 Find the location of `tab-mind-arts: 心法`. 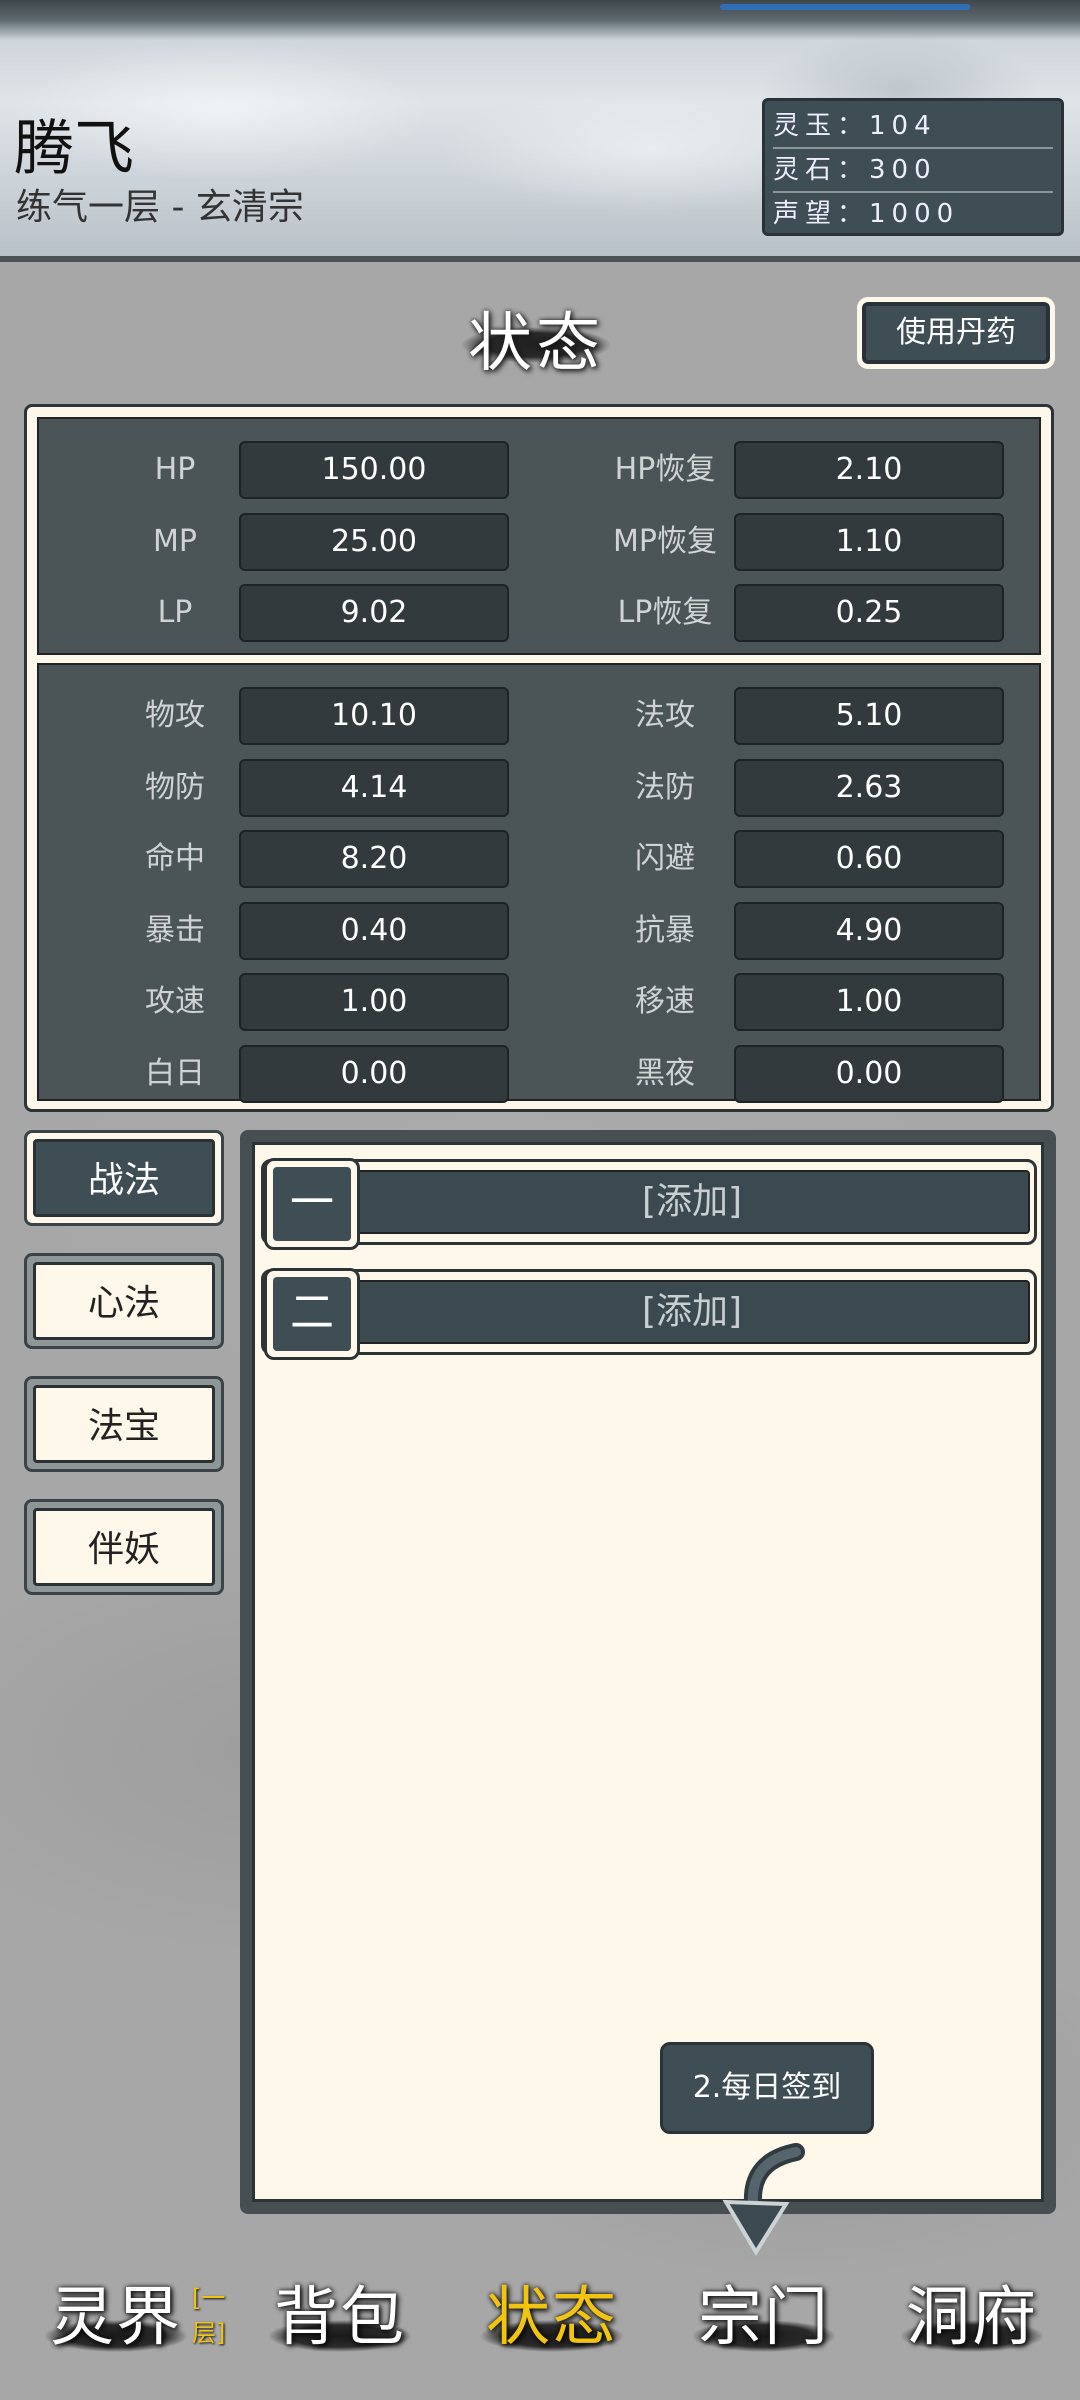

tab-mind-arts: 心法 is located at coordinates (124, 1301).